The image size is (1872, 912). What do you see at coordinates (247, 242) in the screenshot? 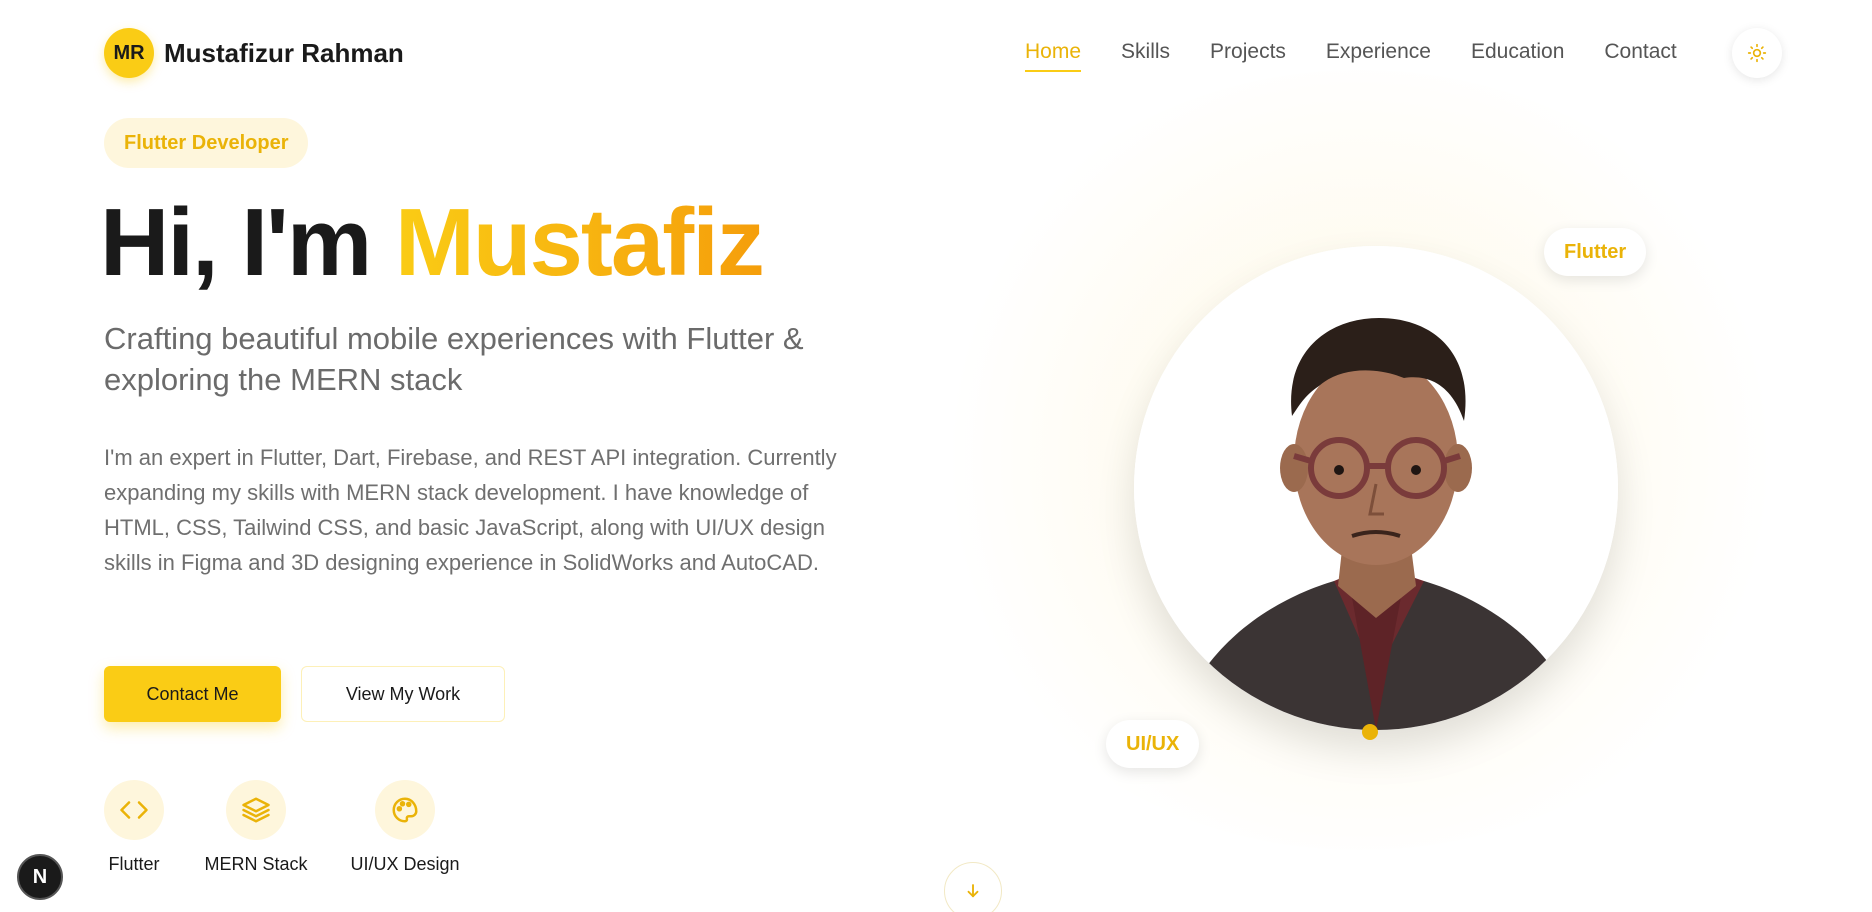
I see `hero-title-prefix: Hi, I'm` at bounding box center [247, 242].